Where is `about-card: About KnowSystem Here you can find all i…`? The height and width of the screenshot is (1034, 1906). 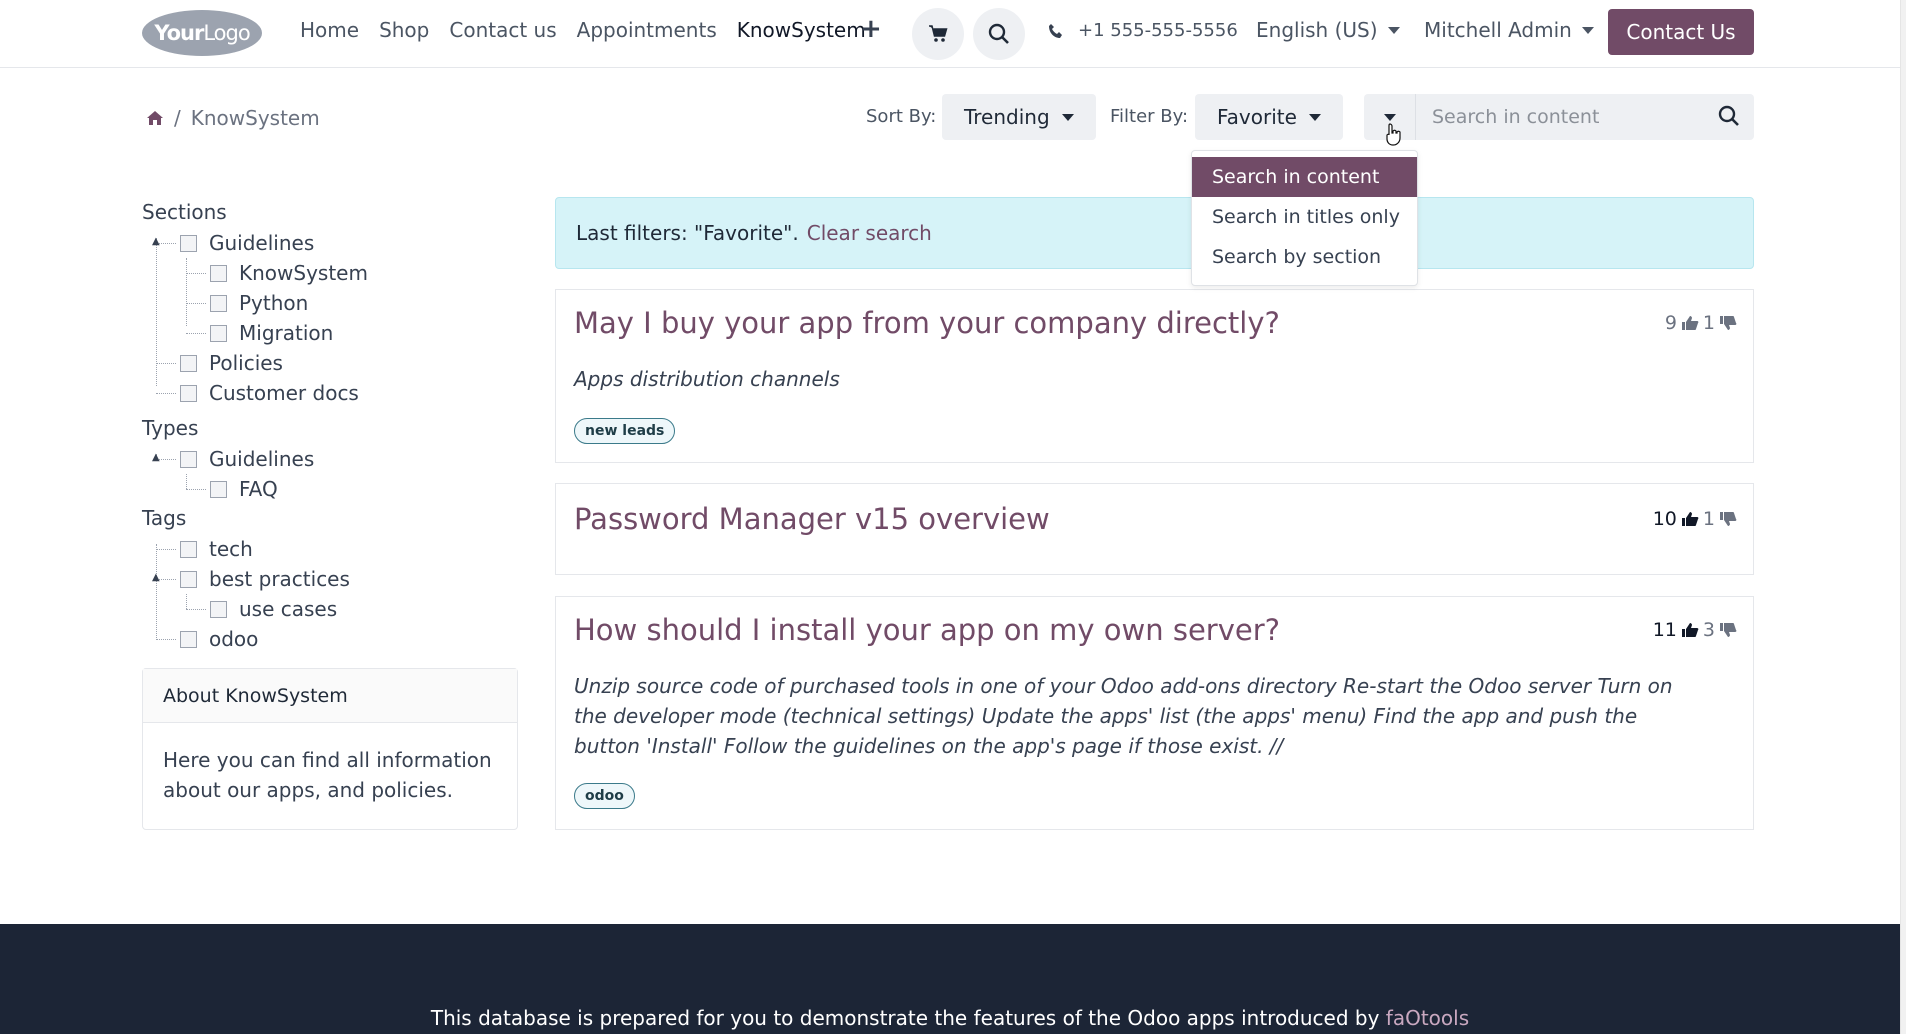
about-card: About KnowSystem Here you can find all i… is located at coordinates (330, 749).